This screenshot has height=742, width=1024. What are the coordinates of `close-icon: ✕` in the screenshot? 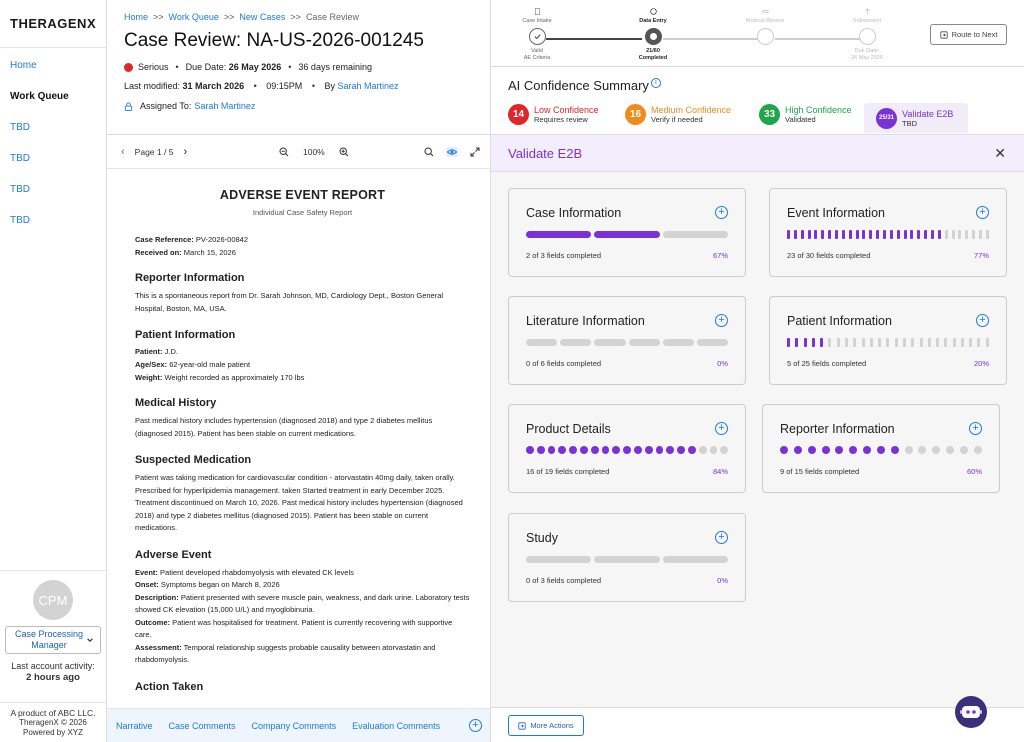 It's located at (1000, 153).